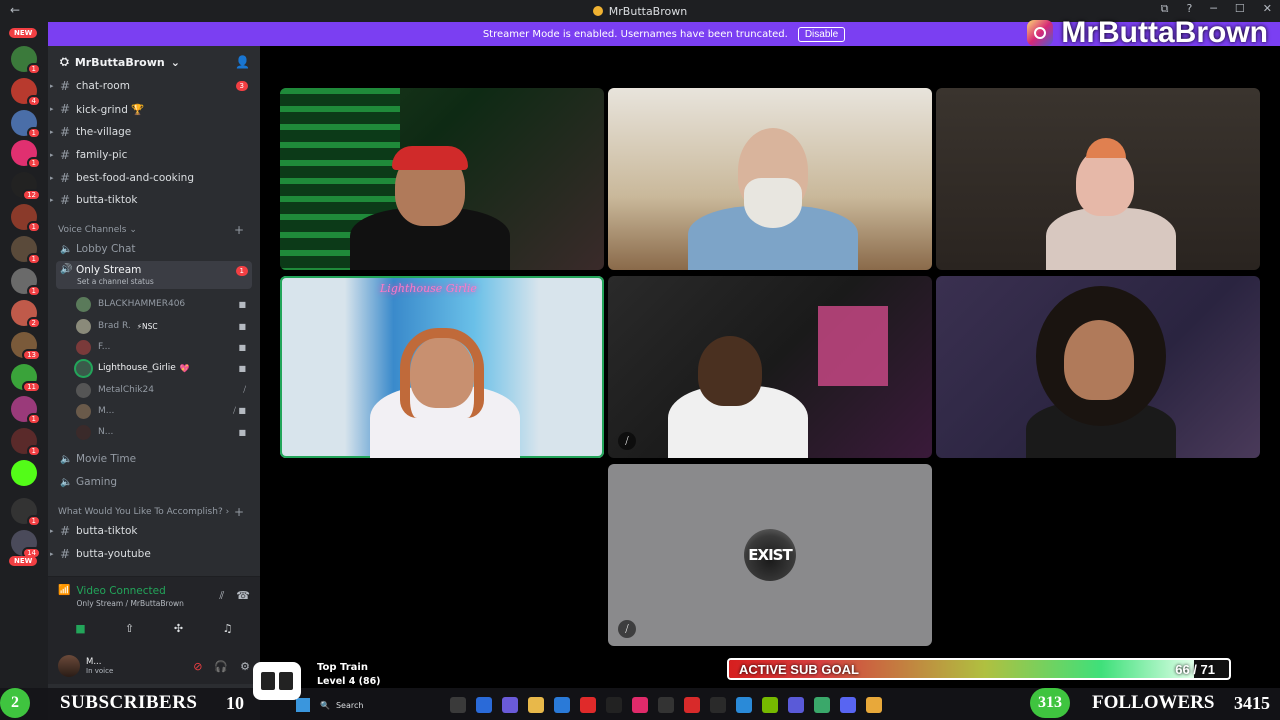  Describe the element at coordinates (15, 10) in the screenshot. I see `back-arrow-icon: ←` at that location.